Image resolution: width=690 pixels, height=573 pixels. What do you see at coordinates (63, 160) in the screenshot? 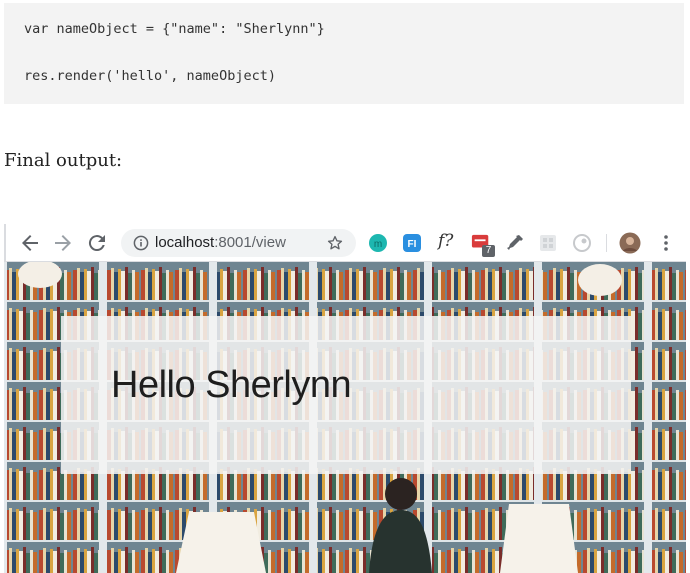
I see `final-output-caption: Final output:` at bounding box center [63, 160].